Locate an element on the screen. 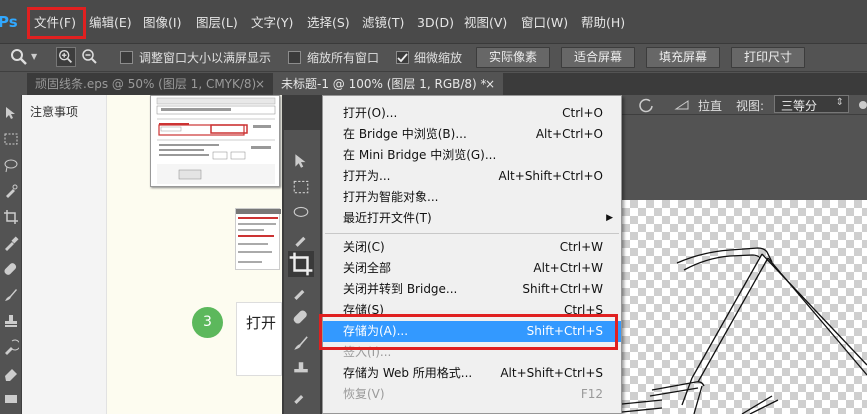  menu-item-shortcut: Alt+Shift+Ctrl+S is located at coordinates (551, 373).